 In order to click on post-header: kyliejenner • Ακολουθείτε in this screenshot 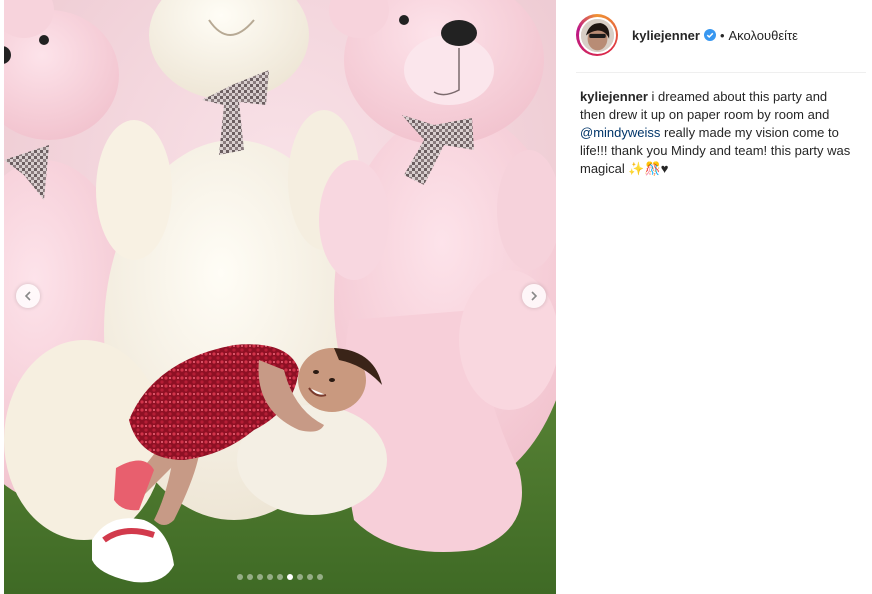, I will do `click(720, 35)`.